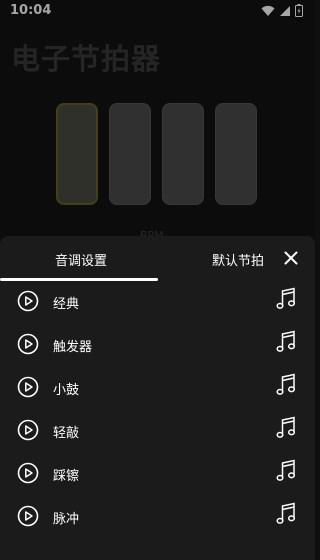 The height and width of the screenshot is (560, 320). Describe the element at coordinates (66, 476) in the screenshot. I see `sound-item-label: 踩镲` at that location.